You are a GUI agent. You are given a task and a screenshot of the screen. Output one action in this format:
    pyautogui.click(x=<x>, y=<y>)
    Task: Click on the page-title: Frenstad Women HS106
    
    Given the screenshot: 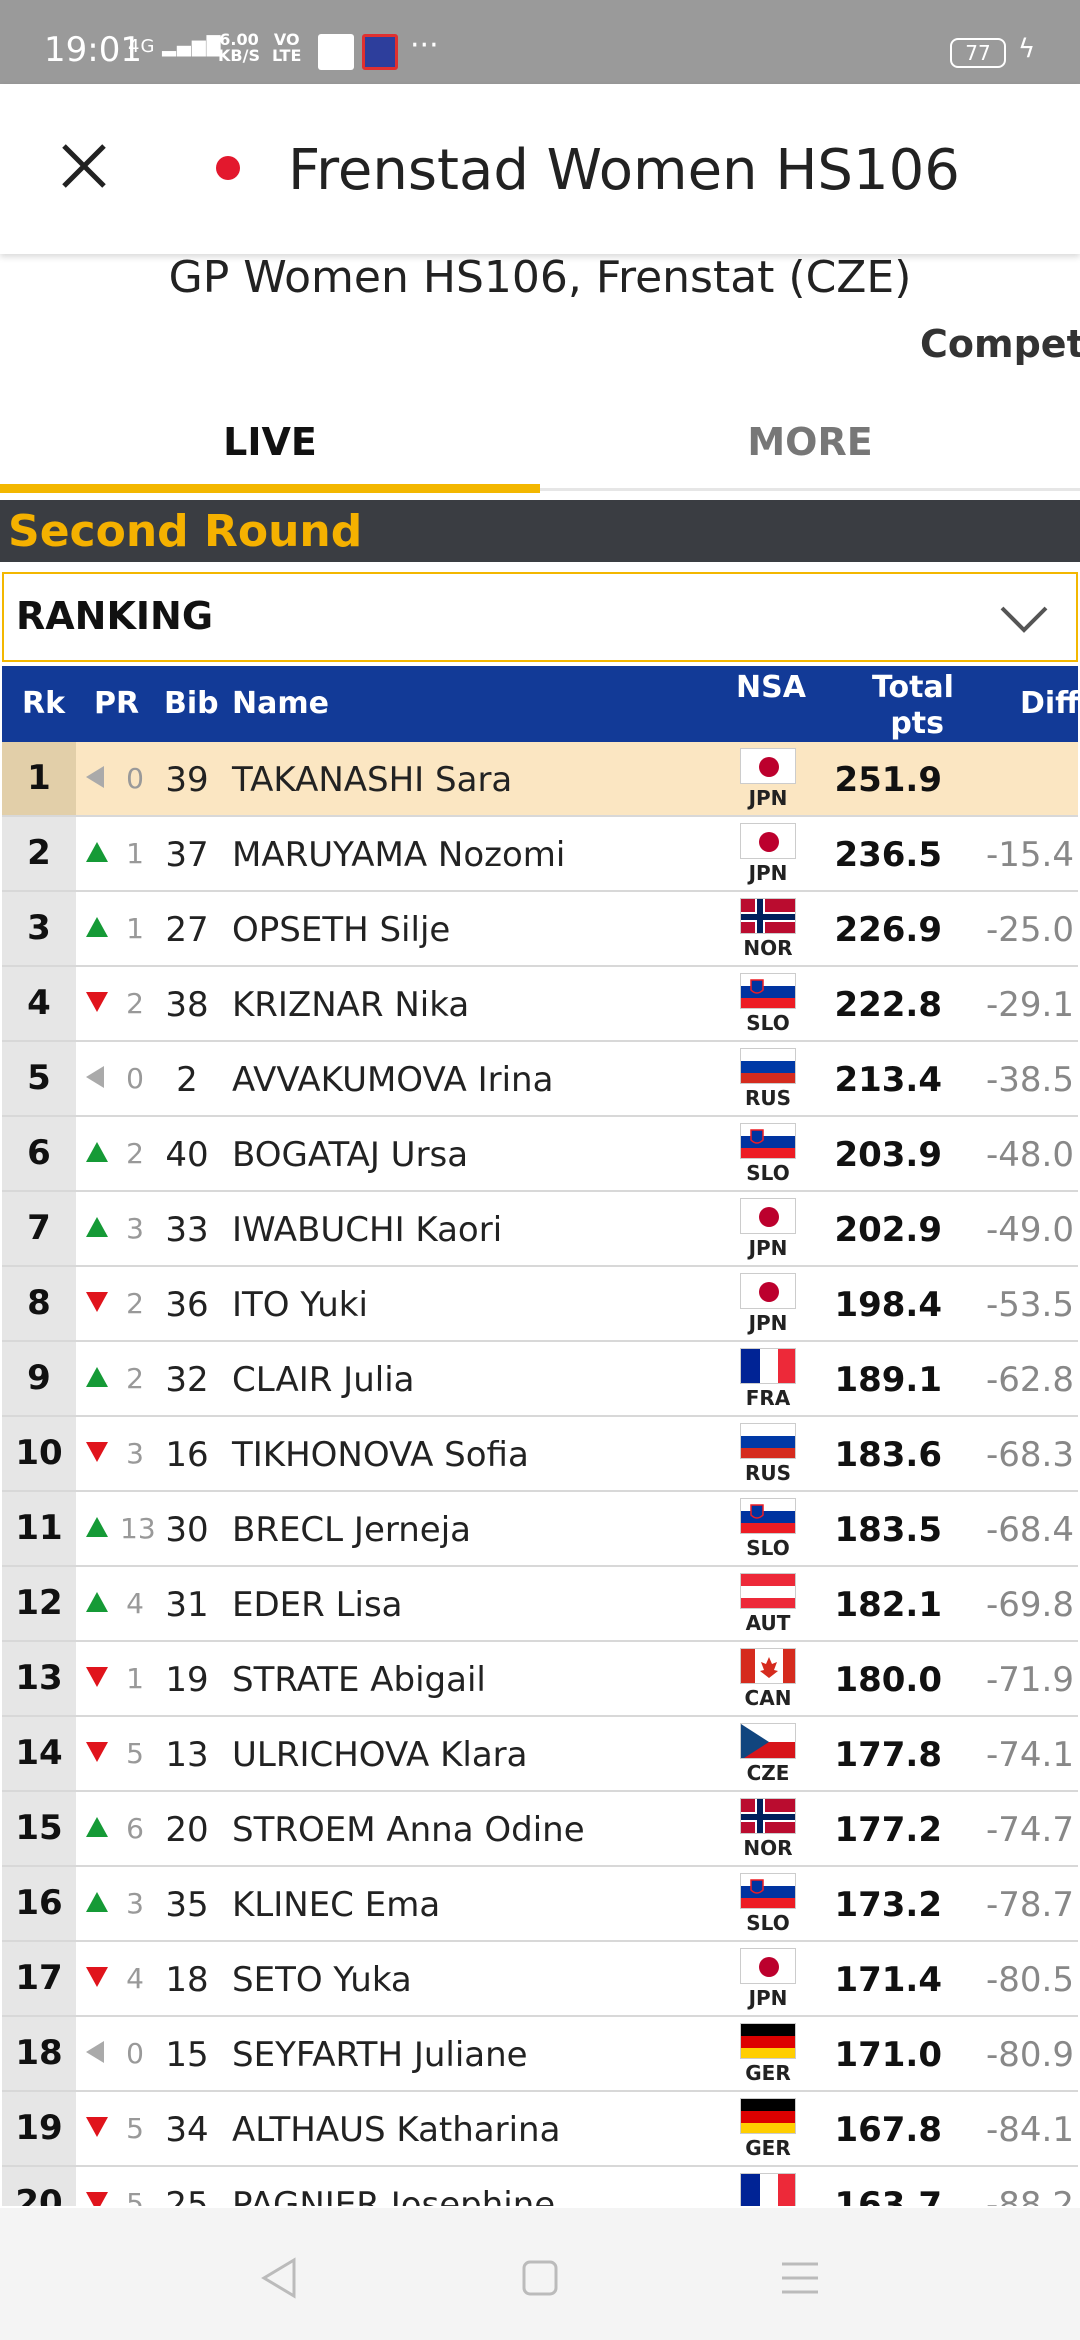 What is the action you would take?
    pyautogui.click(x=624, y=170)
    